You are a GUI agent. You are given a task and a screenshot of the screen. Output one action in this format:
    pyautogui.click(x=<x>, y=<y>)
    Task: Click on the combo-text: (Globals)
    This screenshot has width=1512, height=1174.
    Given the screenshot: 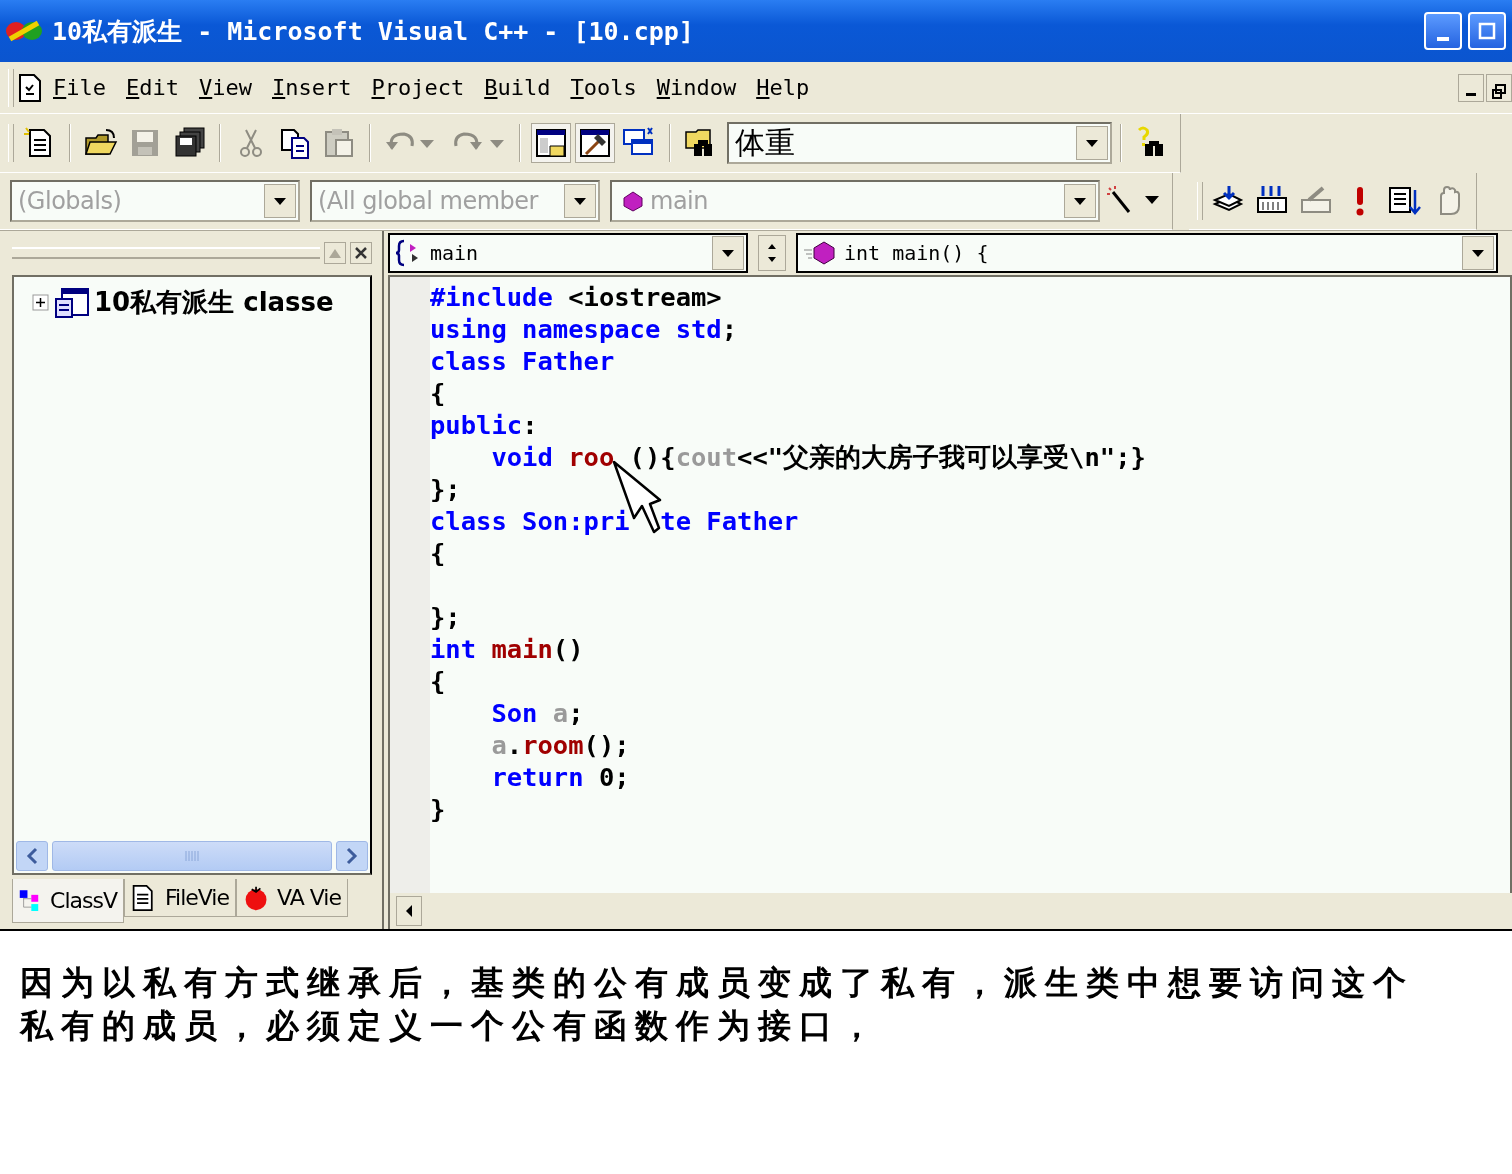 What is the action you would take?
    pyautogui.click(x=70, y=201)
    